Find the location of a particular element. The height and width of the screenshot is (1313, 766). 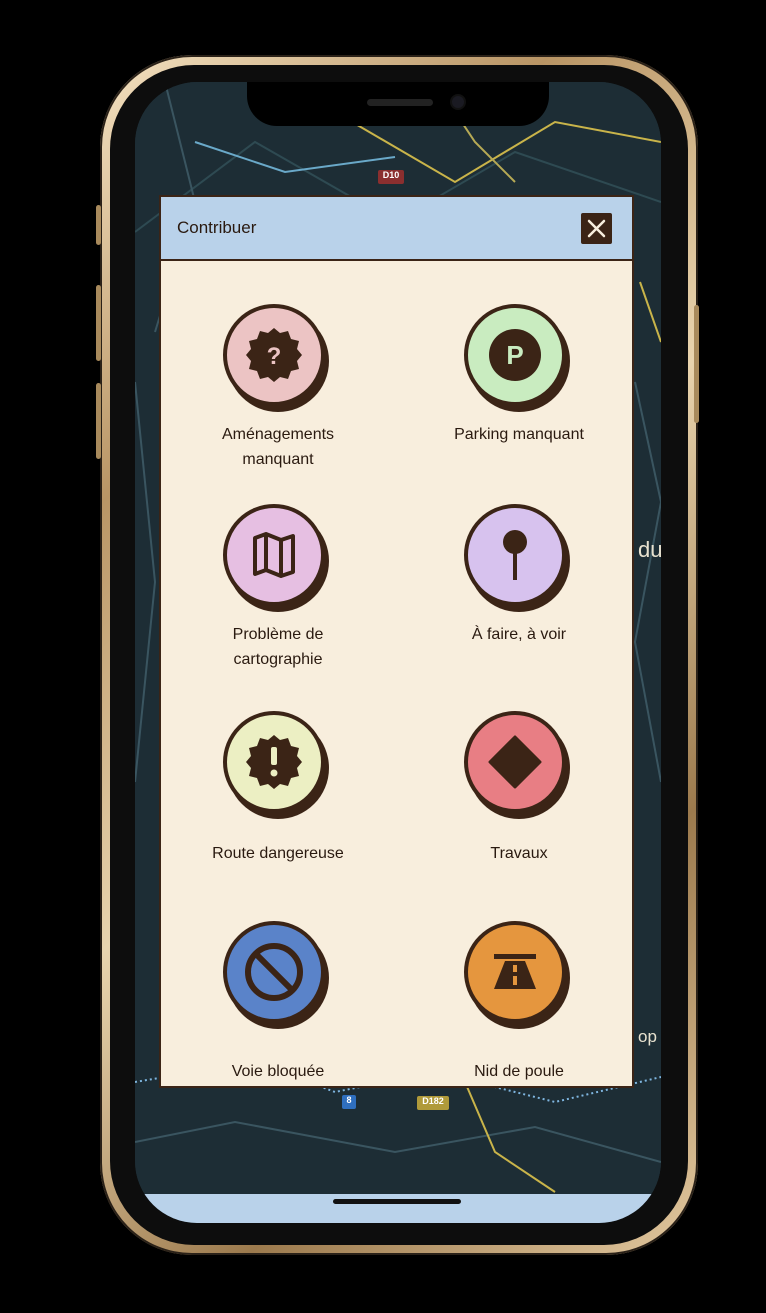

speaker-grille is located at coordinates (400, 102).